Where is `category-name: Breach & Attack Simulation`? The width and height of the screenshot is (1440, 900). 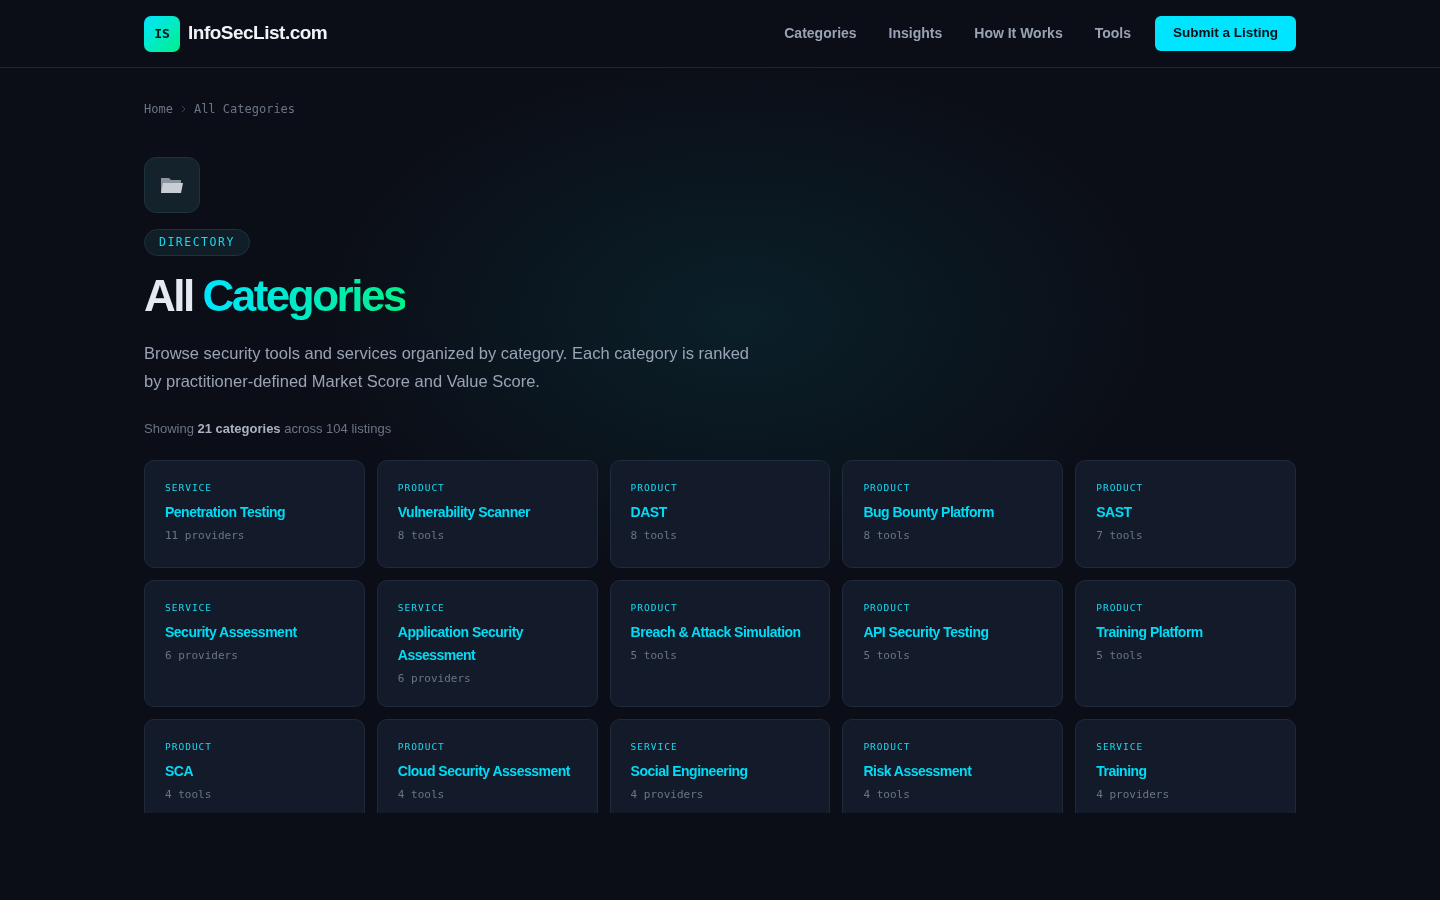
category-name: Breach & Attack Simulation is located at coordinates (716, 633).